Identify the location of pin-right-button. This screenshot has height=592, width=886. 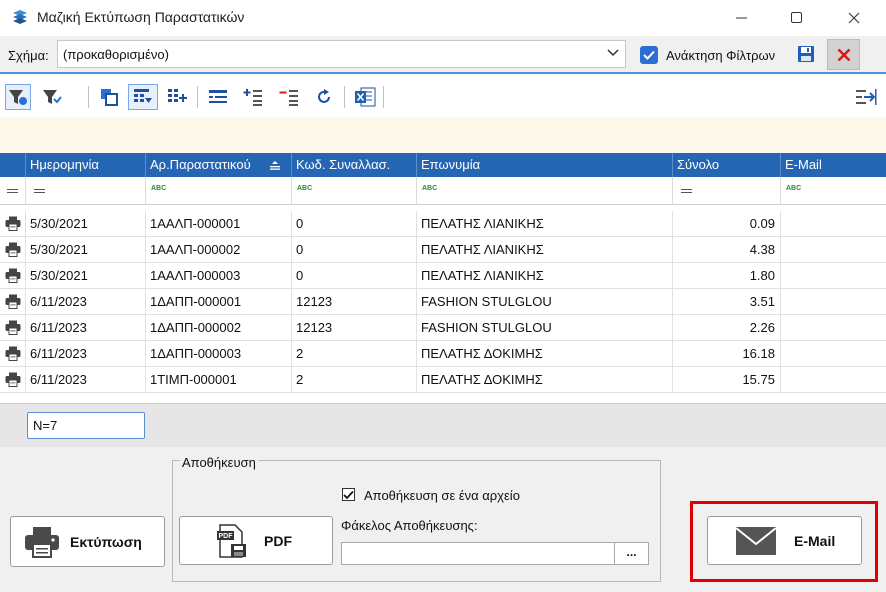
(866, 97).